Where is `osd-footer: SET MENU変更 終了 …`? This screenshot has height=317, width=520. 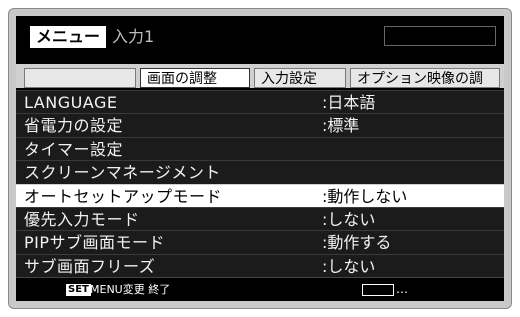
osd-footer: SET MENU変更 終了 … is located at coordinates (260, 289).